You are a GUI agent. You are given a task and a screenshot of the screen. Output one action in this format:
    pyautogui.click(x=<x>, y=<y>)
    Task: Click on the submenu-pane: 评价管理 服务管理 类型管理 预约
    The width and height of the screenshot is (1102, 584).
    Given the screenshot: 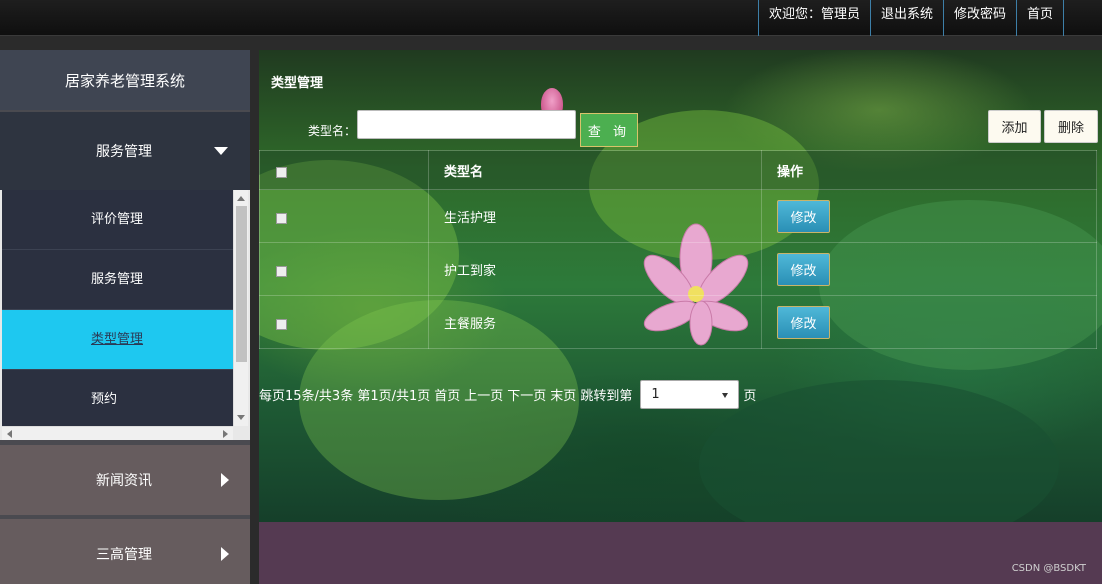 What is the action you would take?
    pyautogui.click(x=125, y=315)
    